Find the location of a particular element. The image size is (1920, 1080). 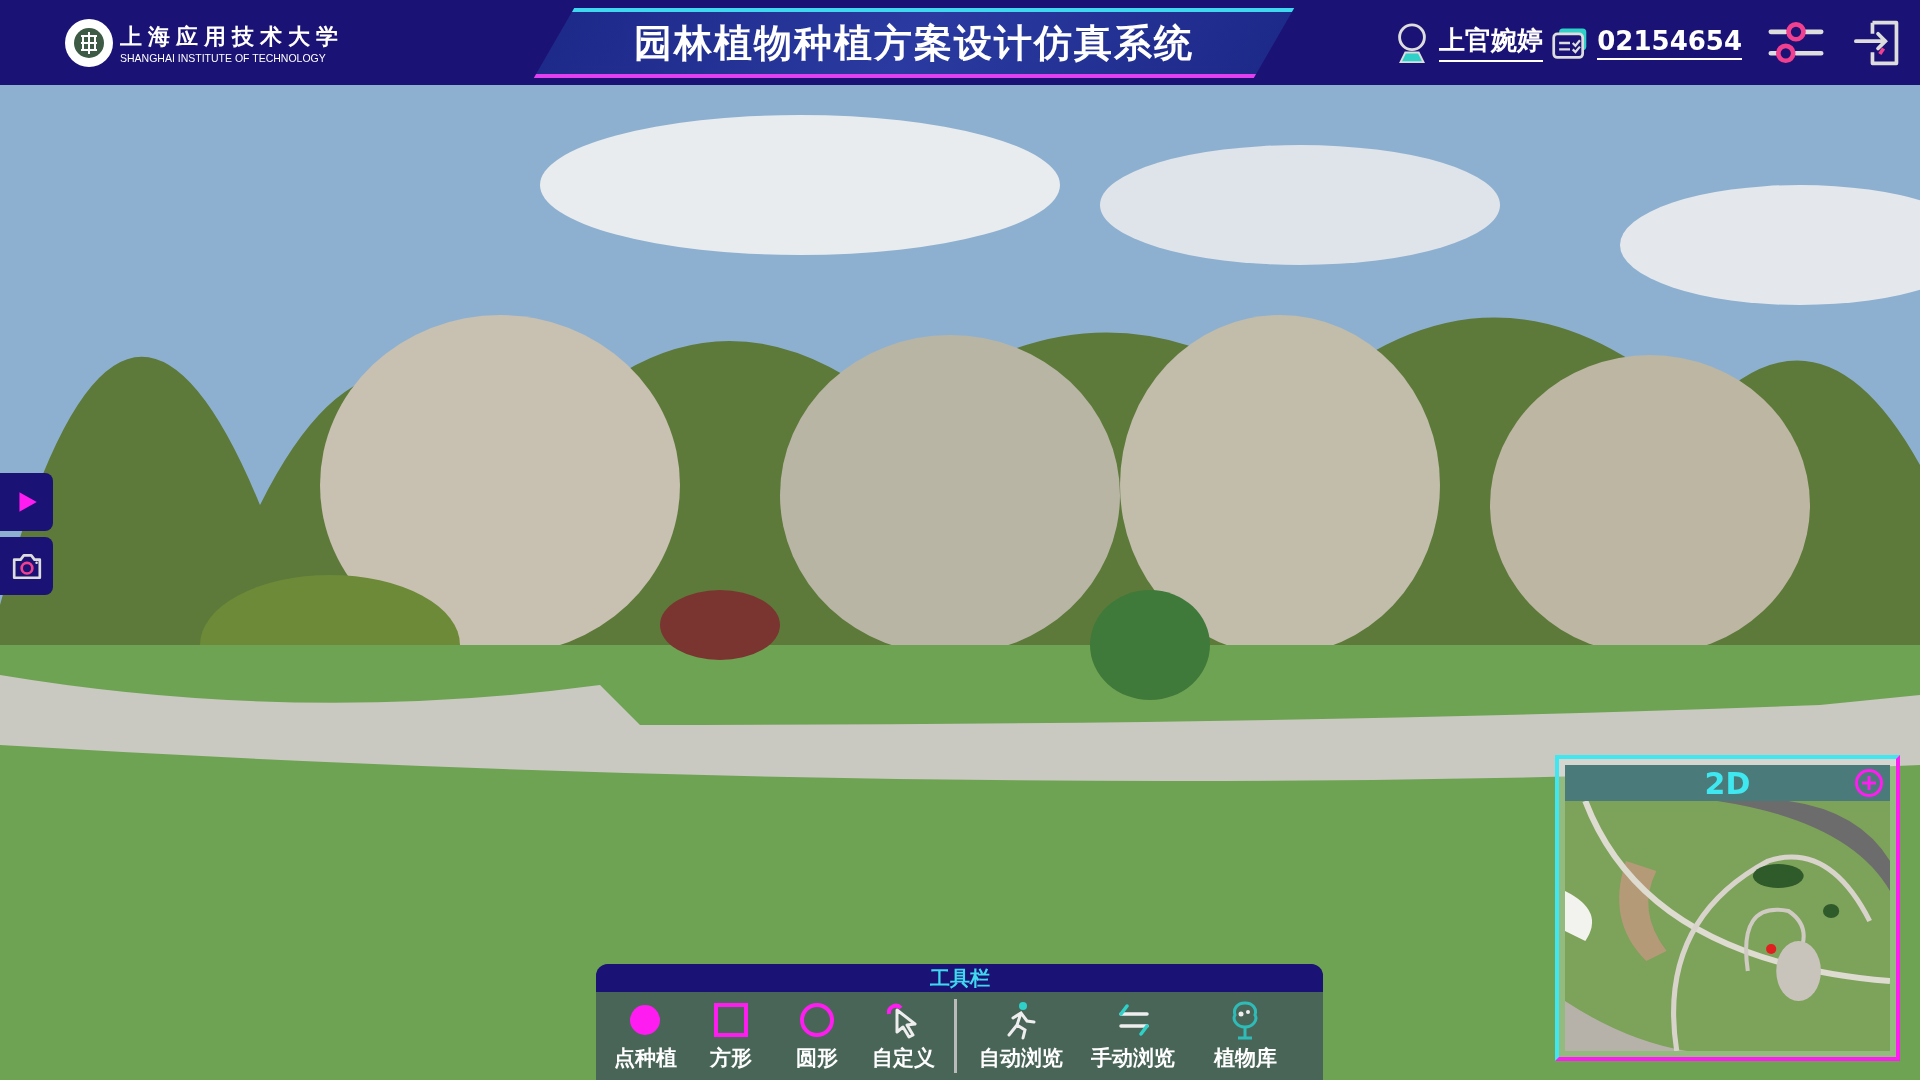

school-name-english: SHANGHAI INSTITUTE OF TECHNOLOGY is located at coordinates (223, 57).